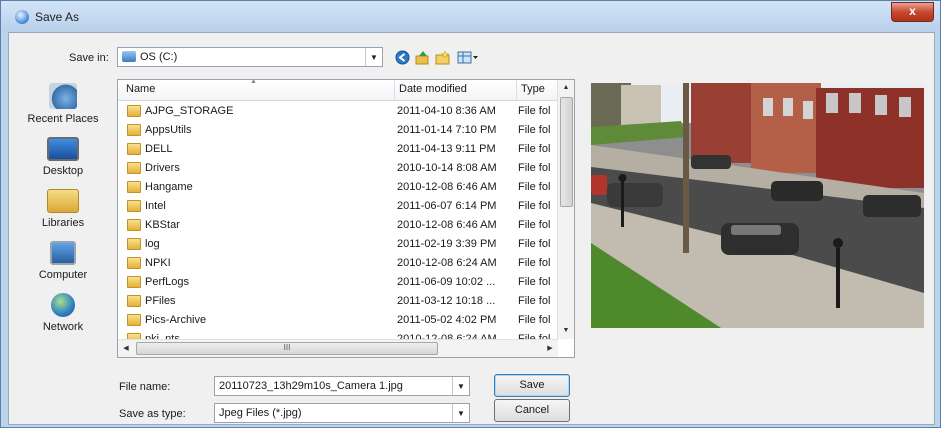 This screenshot has width=941, height=428. What do you see at coordinates (912, 12) in the screenshot?
I see `close-button: x` at bounding box center [912, 12].